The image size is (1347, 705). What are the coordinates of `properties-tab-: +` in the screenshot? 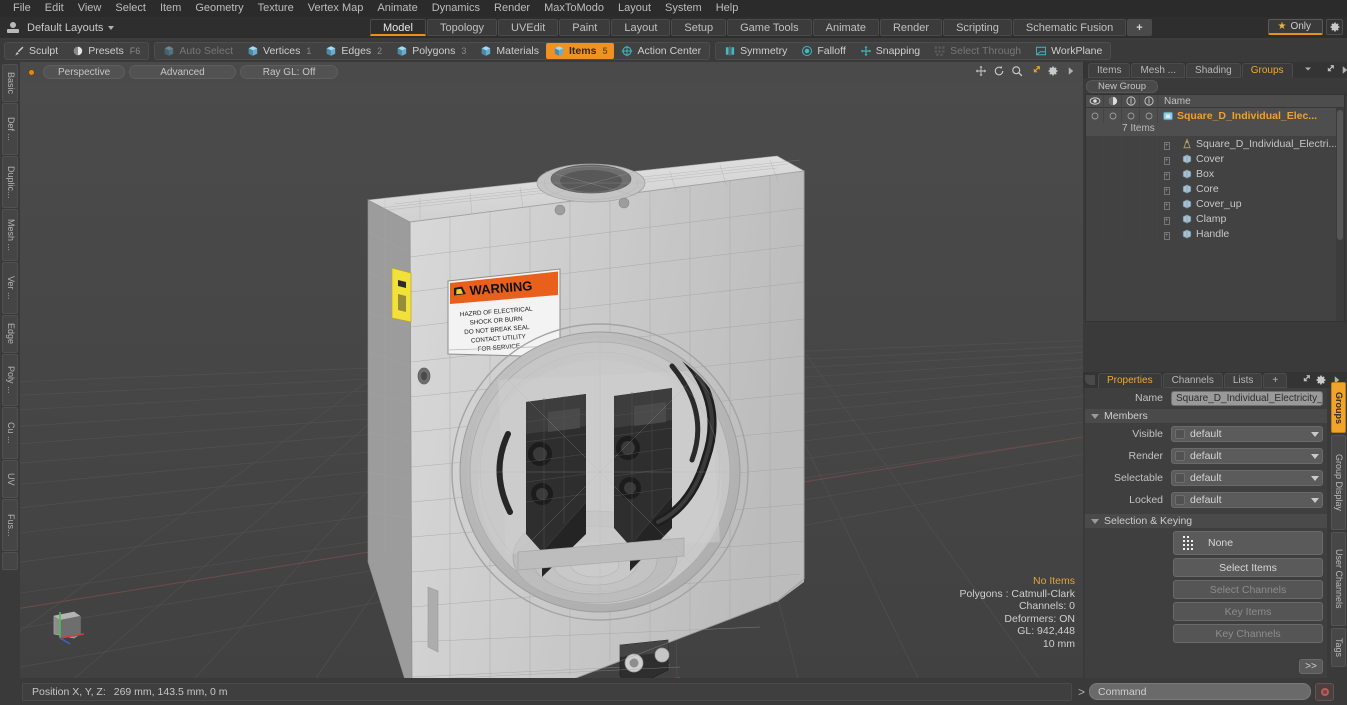 It's located at (1275, 380).